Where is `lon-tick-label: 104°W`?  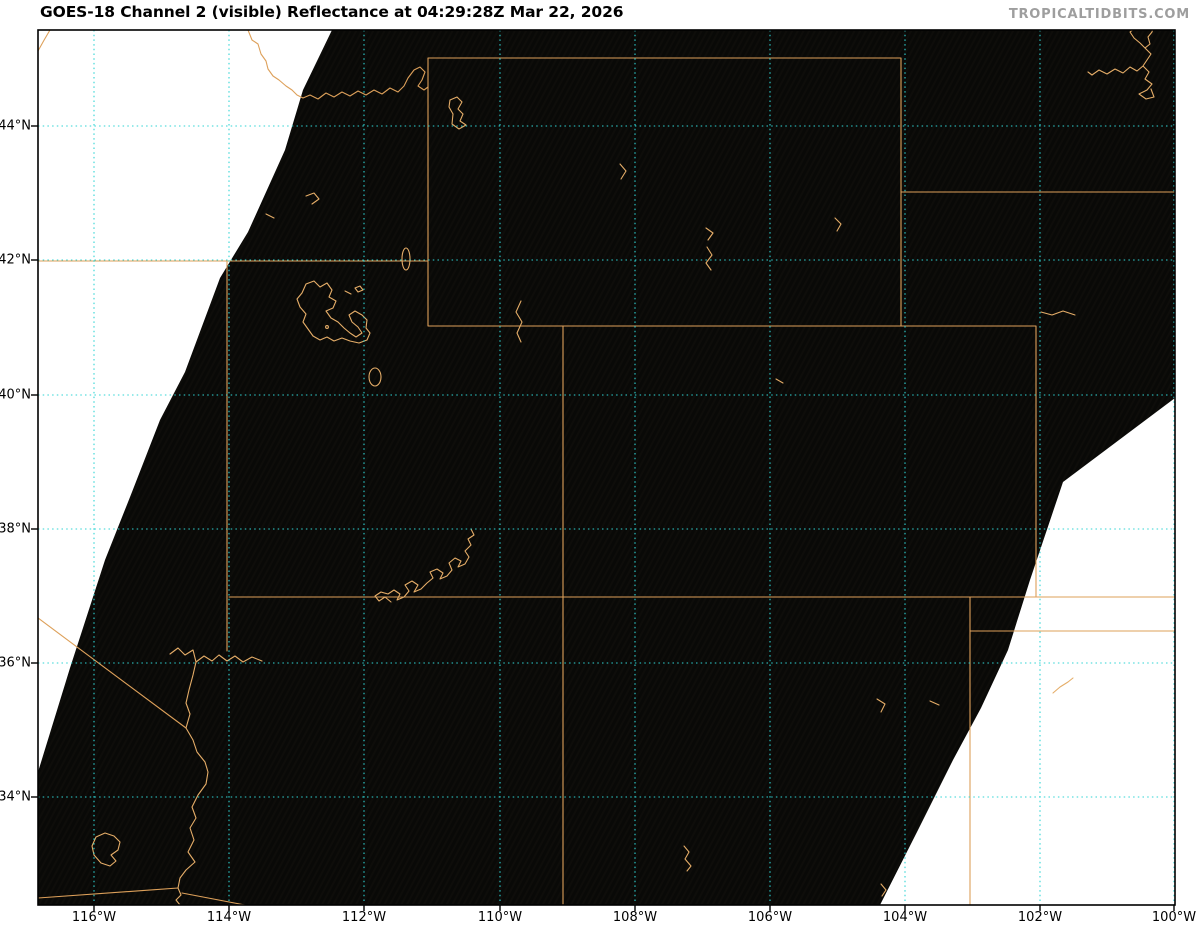
lon-tick-label: 104°W is located at coordinates (905, 917).